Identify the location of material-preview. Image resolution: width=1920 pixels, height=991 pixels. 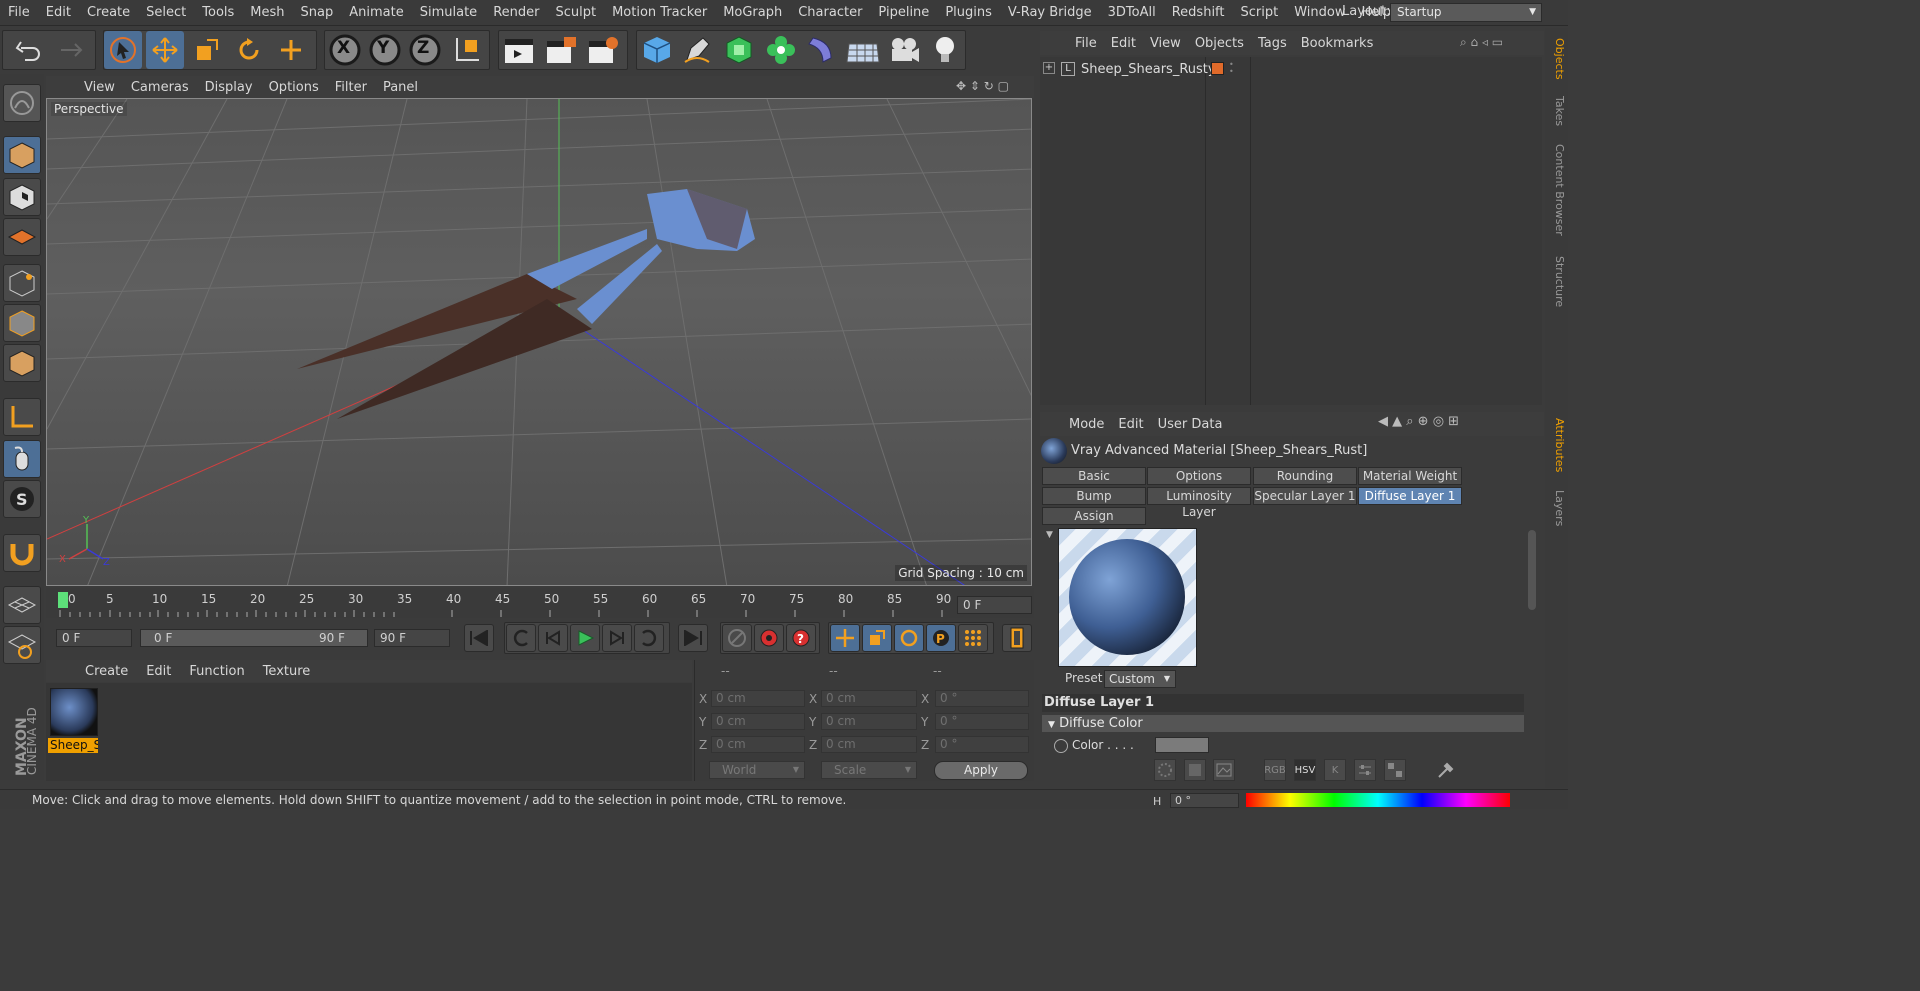
(1127, 597).